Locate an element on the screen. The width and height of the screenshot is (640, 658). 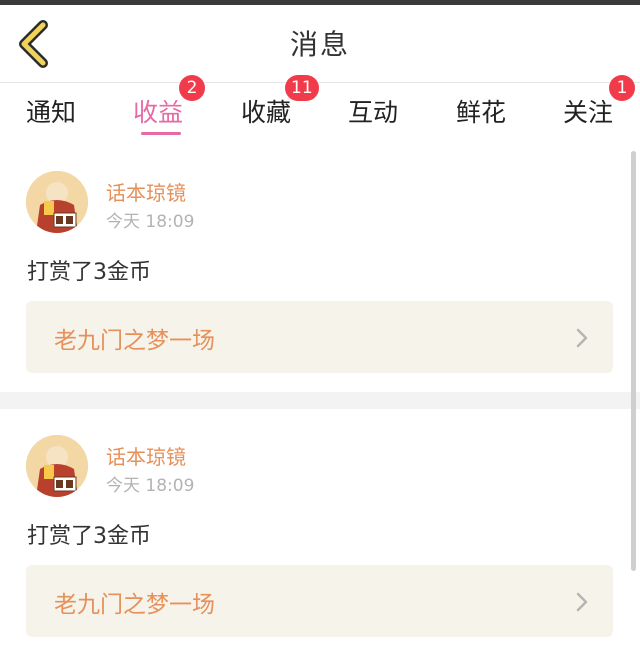
tab-earnings: 收益 2 is located at coordinates (169, 108).